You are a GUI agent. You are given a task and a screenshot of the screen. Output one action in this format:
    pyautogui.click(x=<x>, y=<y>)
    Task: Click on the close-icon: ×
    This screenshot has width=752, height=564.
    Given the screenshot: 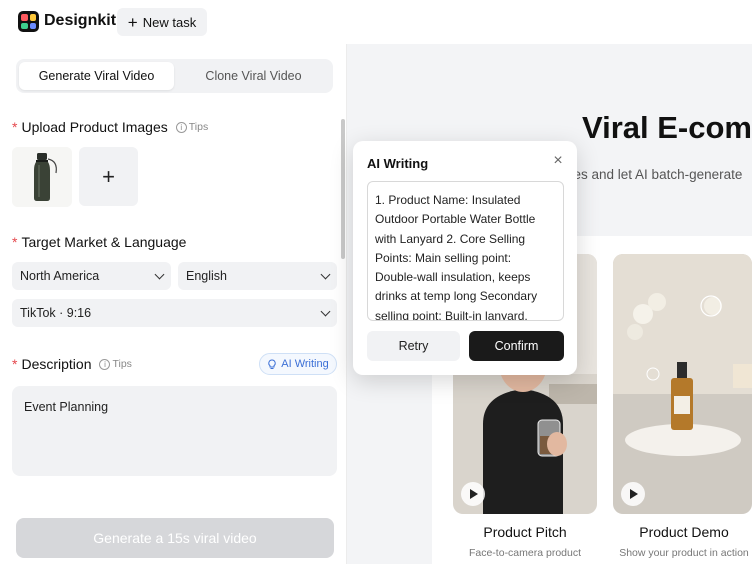 What is the action you would take?
    pyautogui.click(x=558, y=161)
    